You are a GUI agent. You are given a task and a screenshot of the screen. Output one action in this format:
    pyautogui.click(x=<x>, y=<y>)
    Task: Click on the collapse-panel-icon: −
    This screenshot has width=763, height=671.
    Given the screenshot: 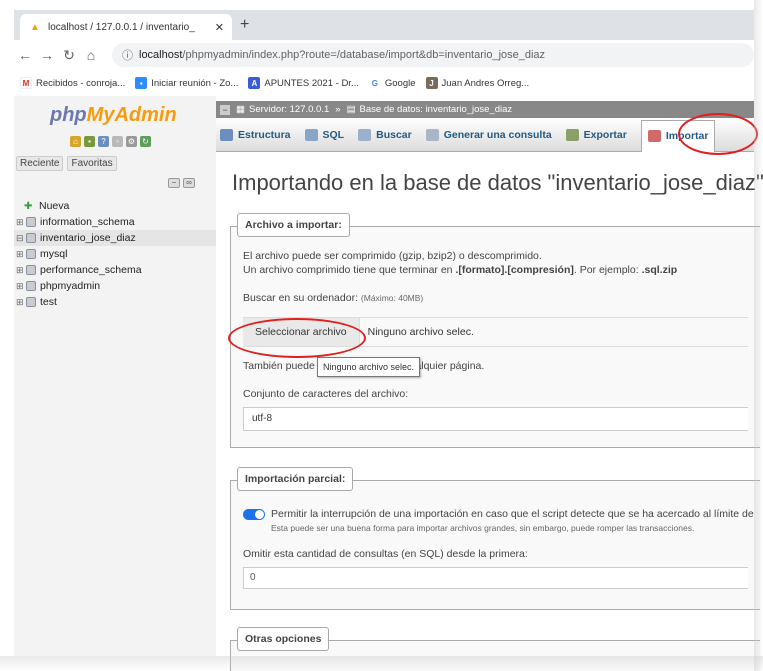 What is the action you would take?
    pyautogui.click(x=225, y=109)
    